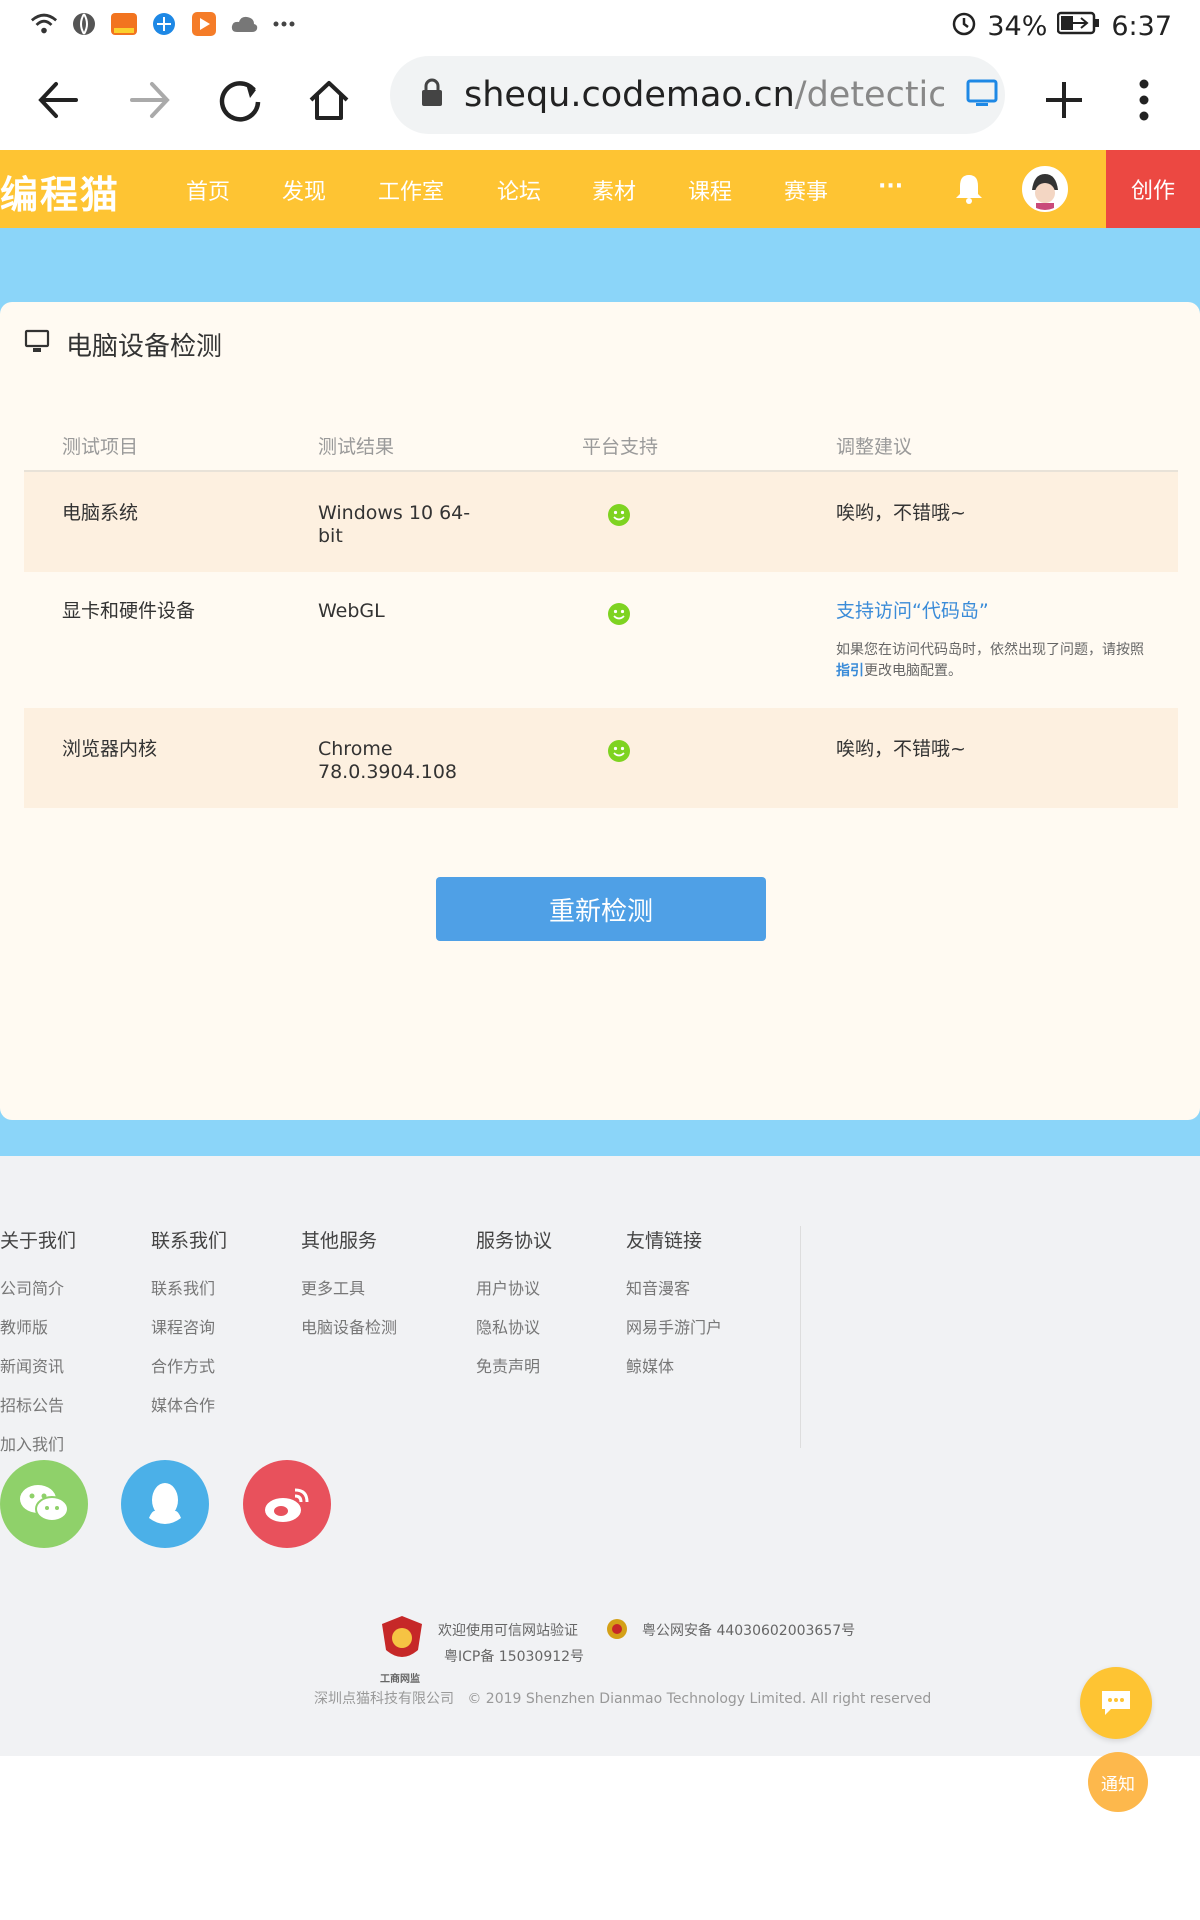  I want to click on url-text: shequ.codemao.cn/detectic, so click(704, 95).